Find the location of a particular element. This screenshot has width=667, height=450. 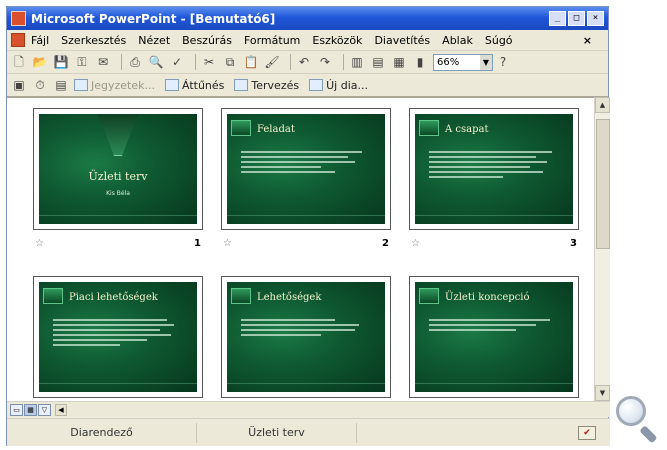

document-icon is located at coordinates (18, 40).